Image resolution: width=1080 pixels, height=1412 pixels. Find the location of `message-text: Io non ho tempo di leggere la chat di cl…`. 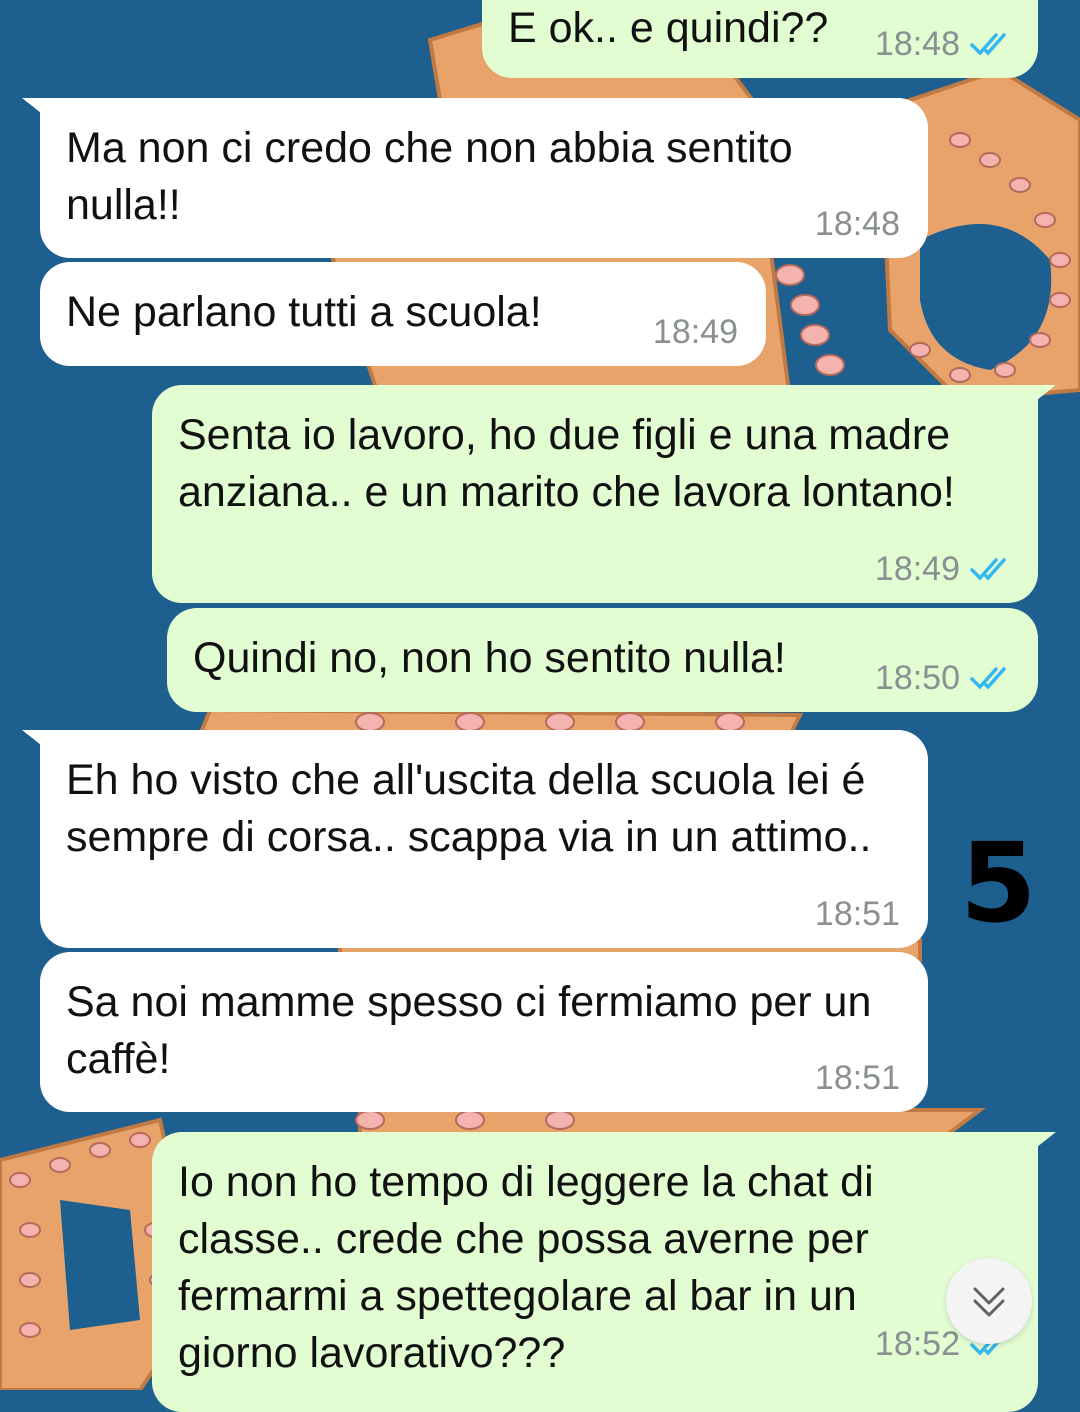

message-text: Io non ho tempo di leggere la chat di cl… is located at coordinates (526, 1267).